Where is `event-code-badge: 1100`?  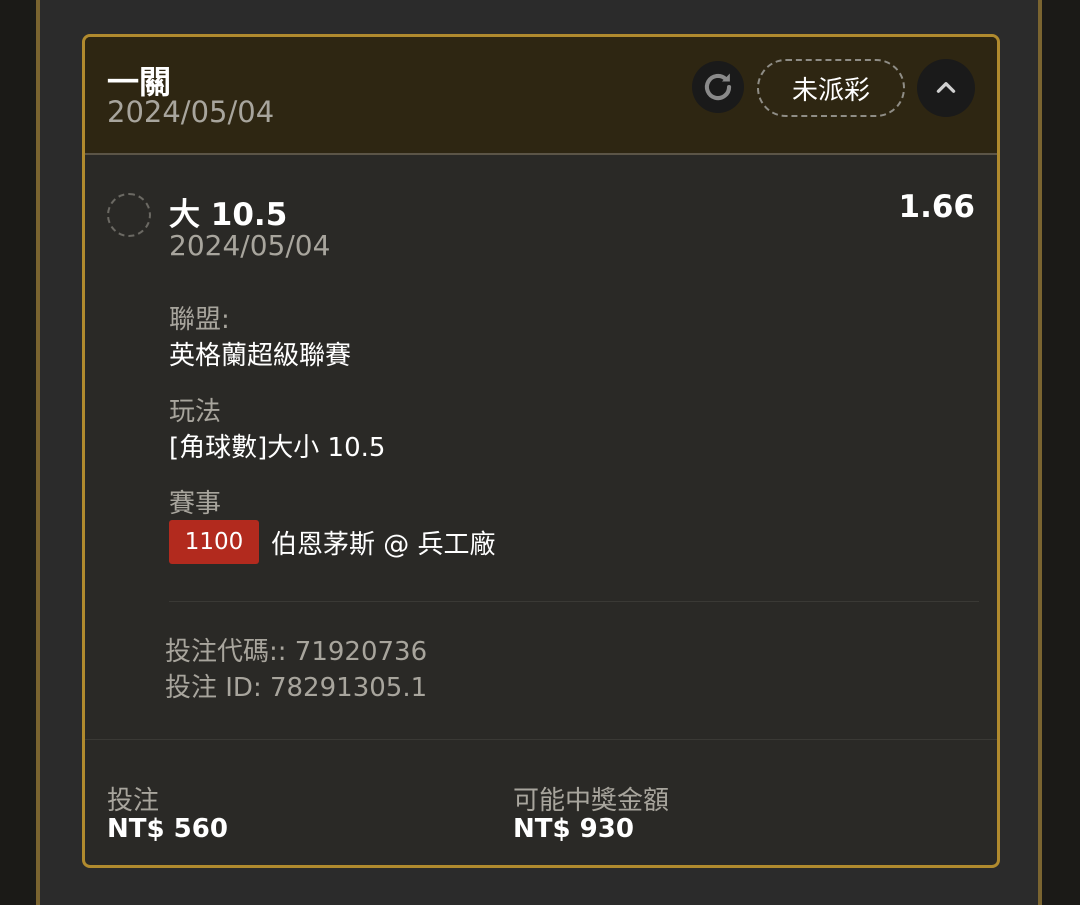
event-code-badge: 1100 is located at coordinates (214, 542).